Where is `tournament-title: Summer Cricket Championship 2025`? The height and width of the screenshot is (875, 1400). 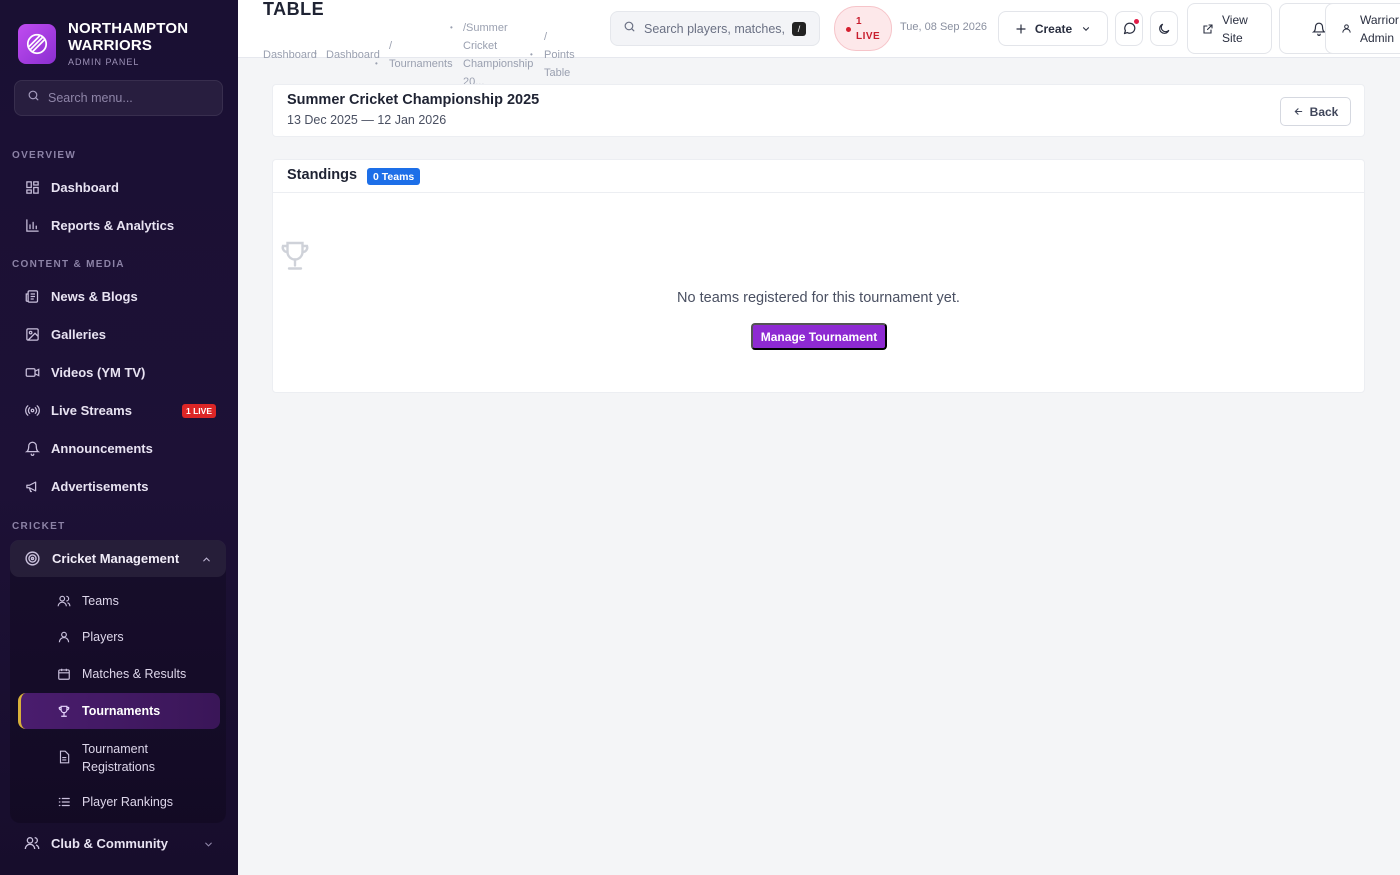
tournament-title: Summer Cricket Championship 2025 is located at coordinates (413, 100).